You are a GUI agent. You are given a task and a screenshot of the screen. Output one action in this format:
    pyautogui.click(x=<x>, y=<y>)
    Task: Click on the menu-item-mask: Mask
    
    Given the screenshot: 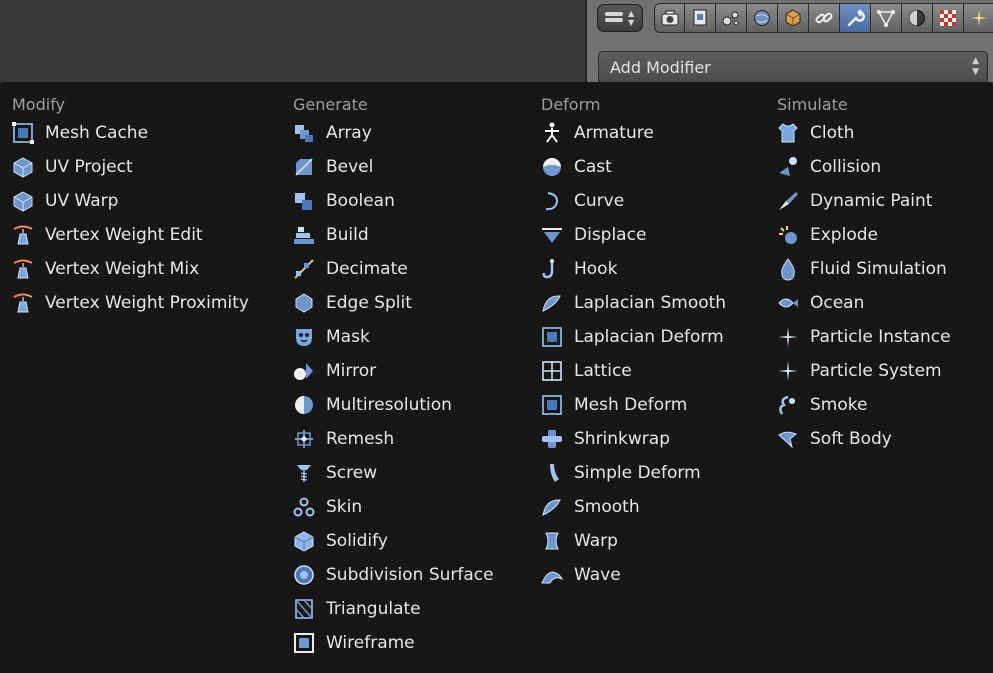 What is the action you would take?
    pyautogui.click(x=387, y=337)
    